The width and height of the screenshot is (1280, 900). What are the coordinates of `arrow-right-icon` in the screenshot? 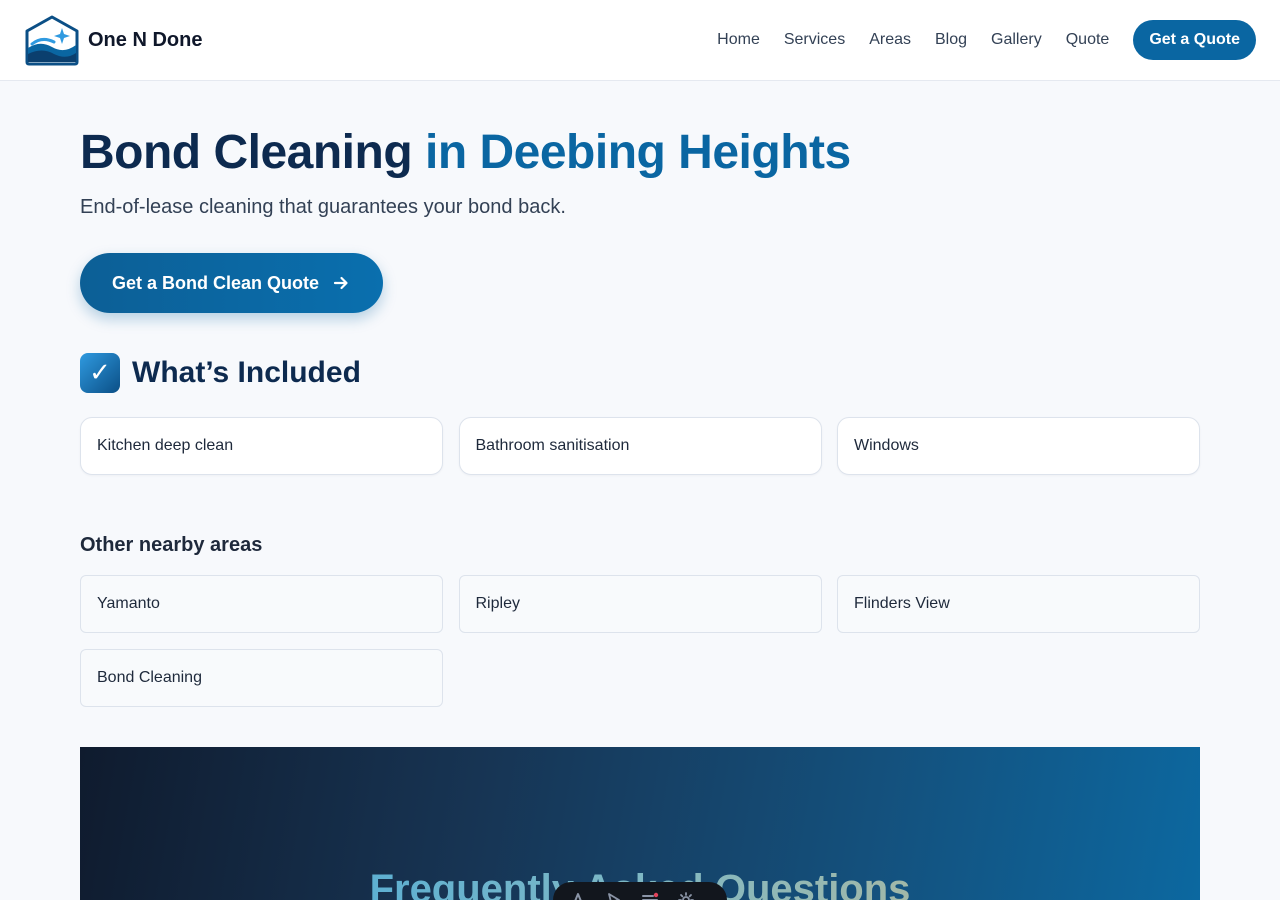 It's located at (340, 283).